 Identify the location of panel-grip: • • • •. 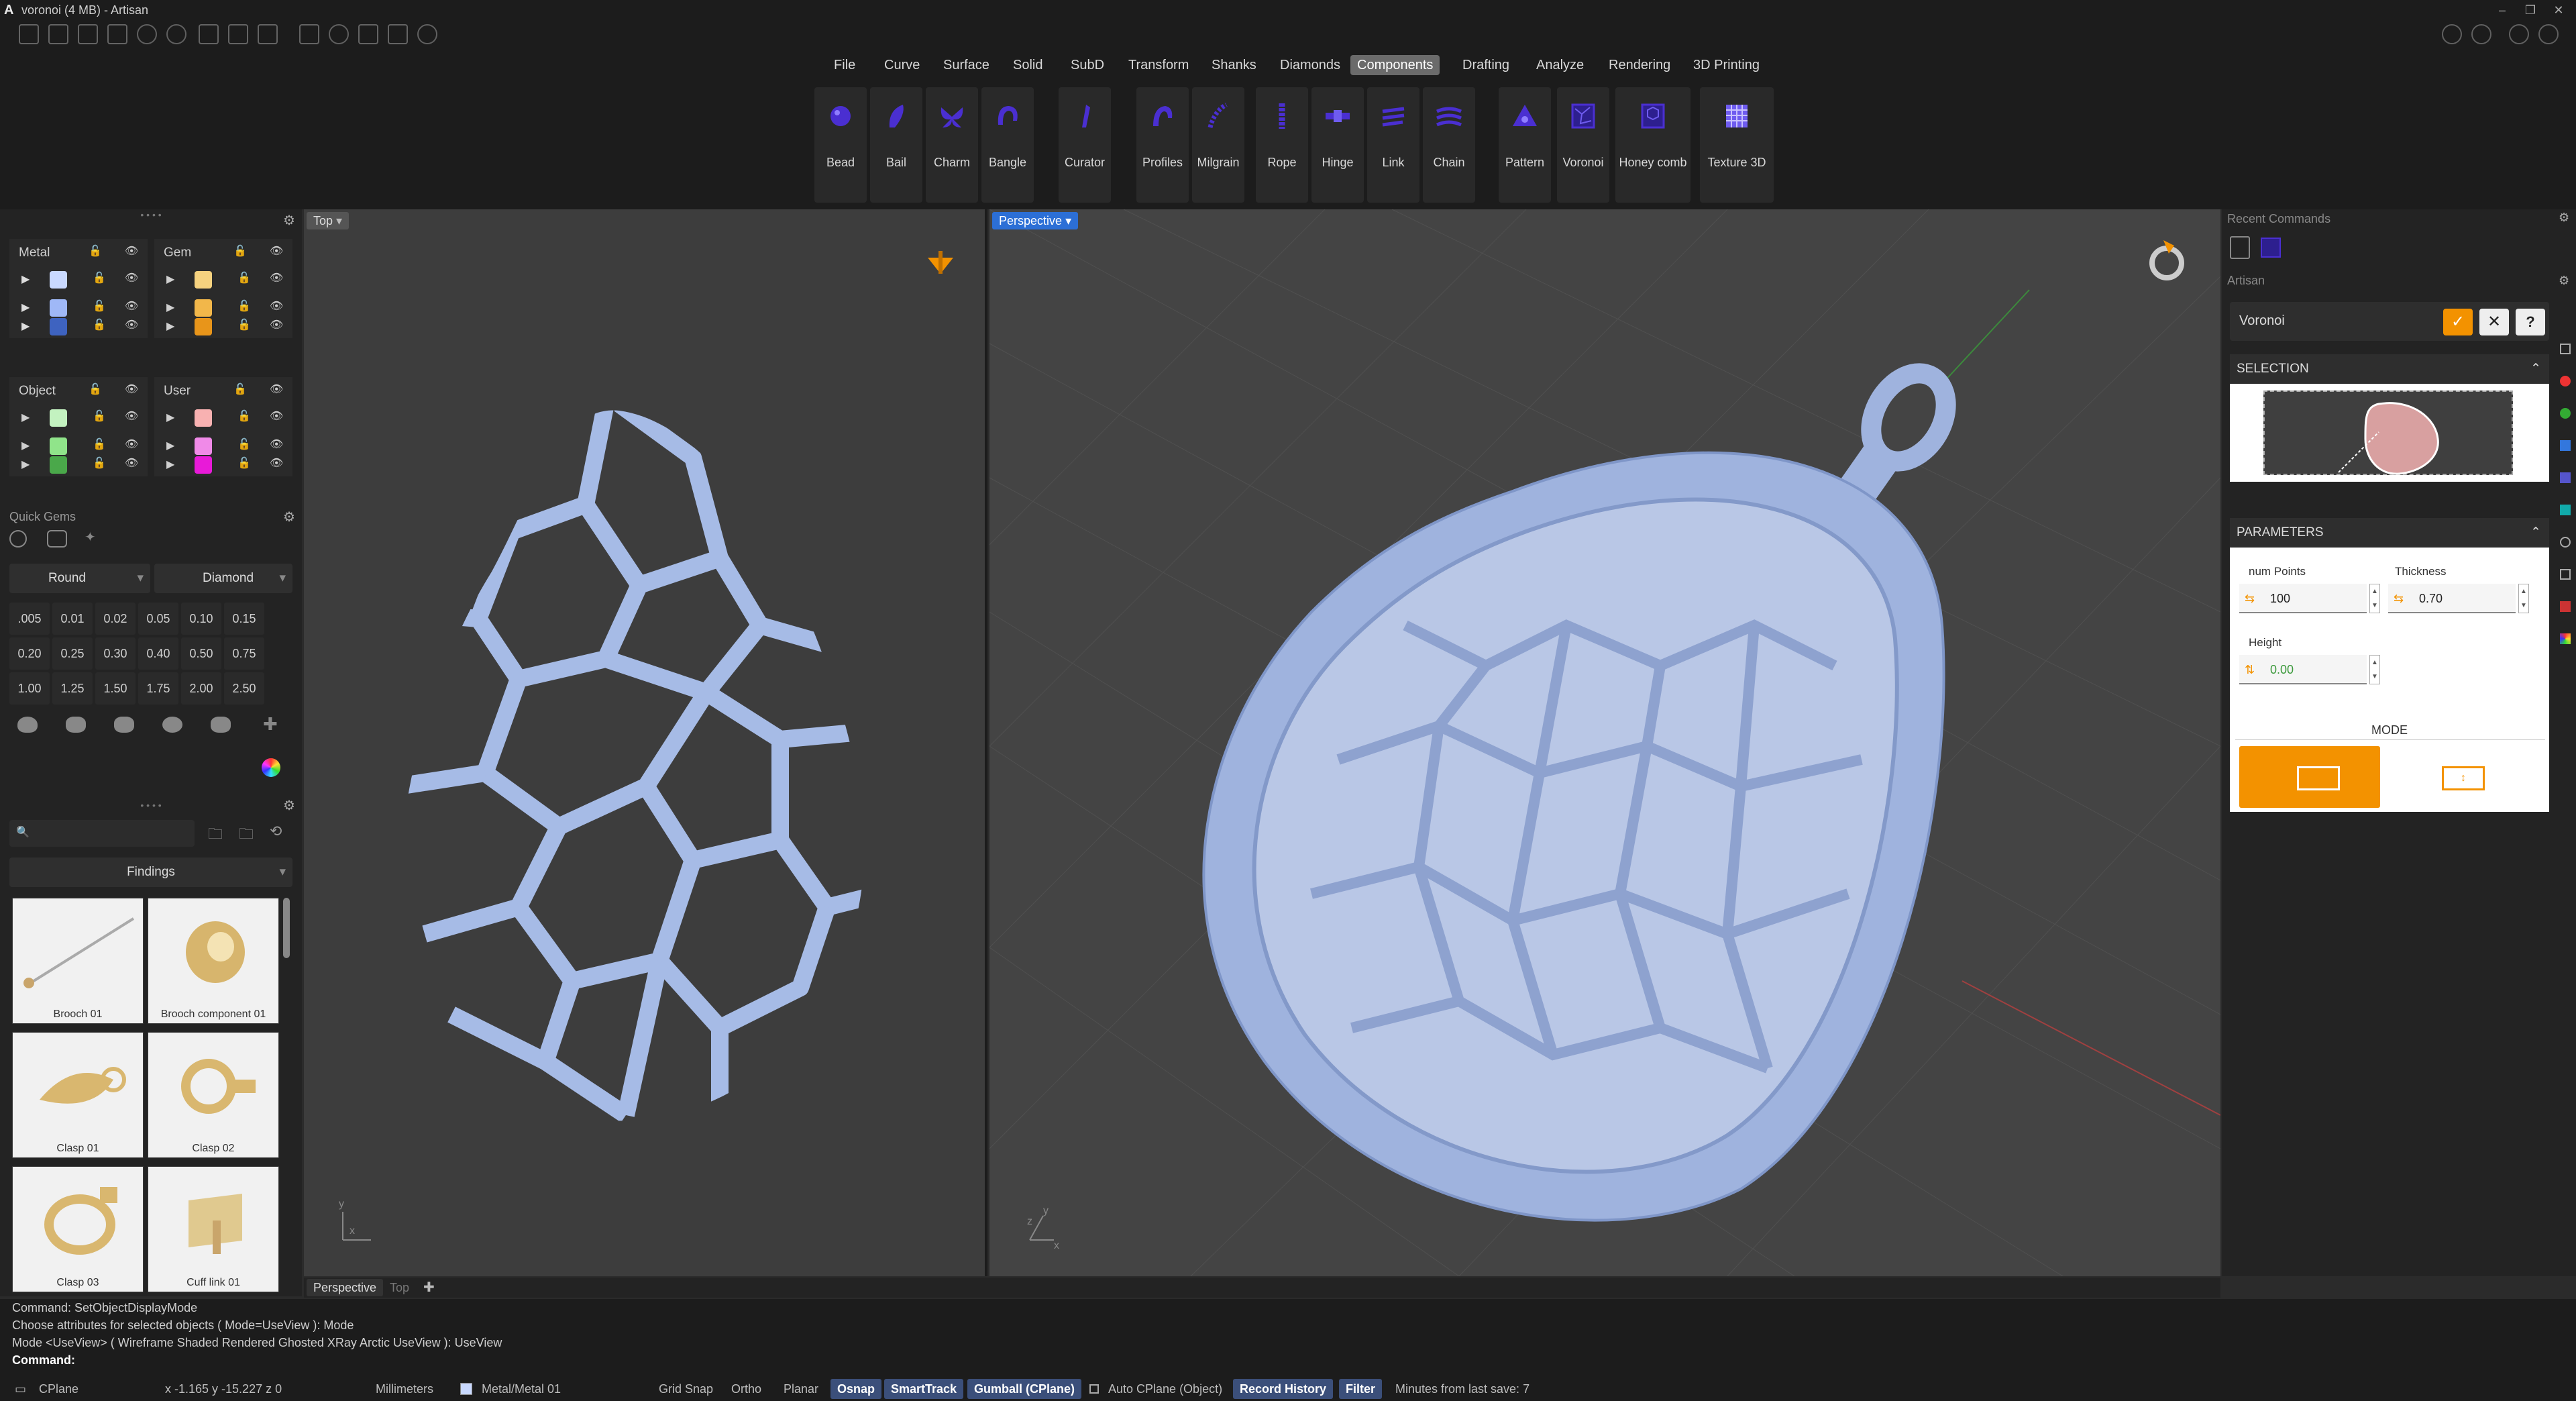
(151, 214).